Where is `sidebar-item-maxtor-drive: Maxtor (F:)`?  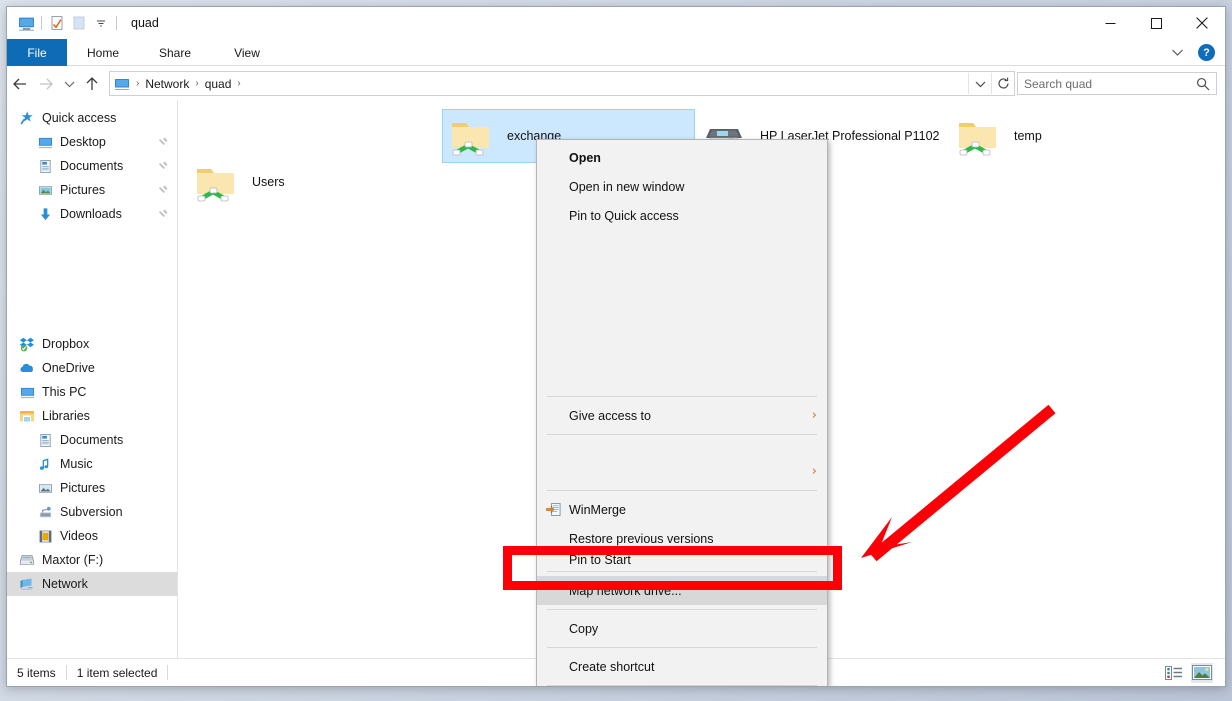
sidebar-item-maxtor-drive: Maxtor (F:) is located at coordinates (92, 560).